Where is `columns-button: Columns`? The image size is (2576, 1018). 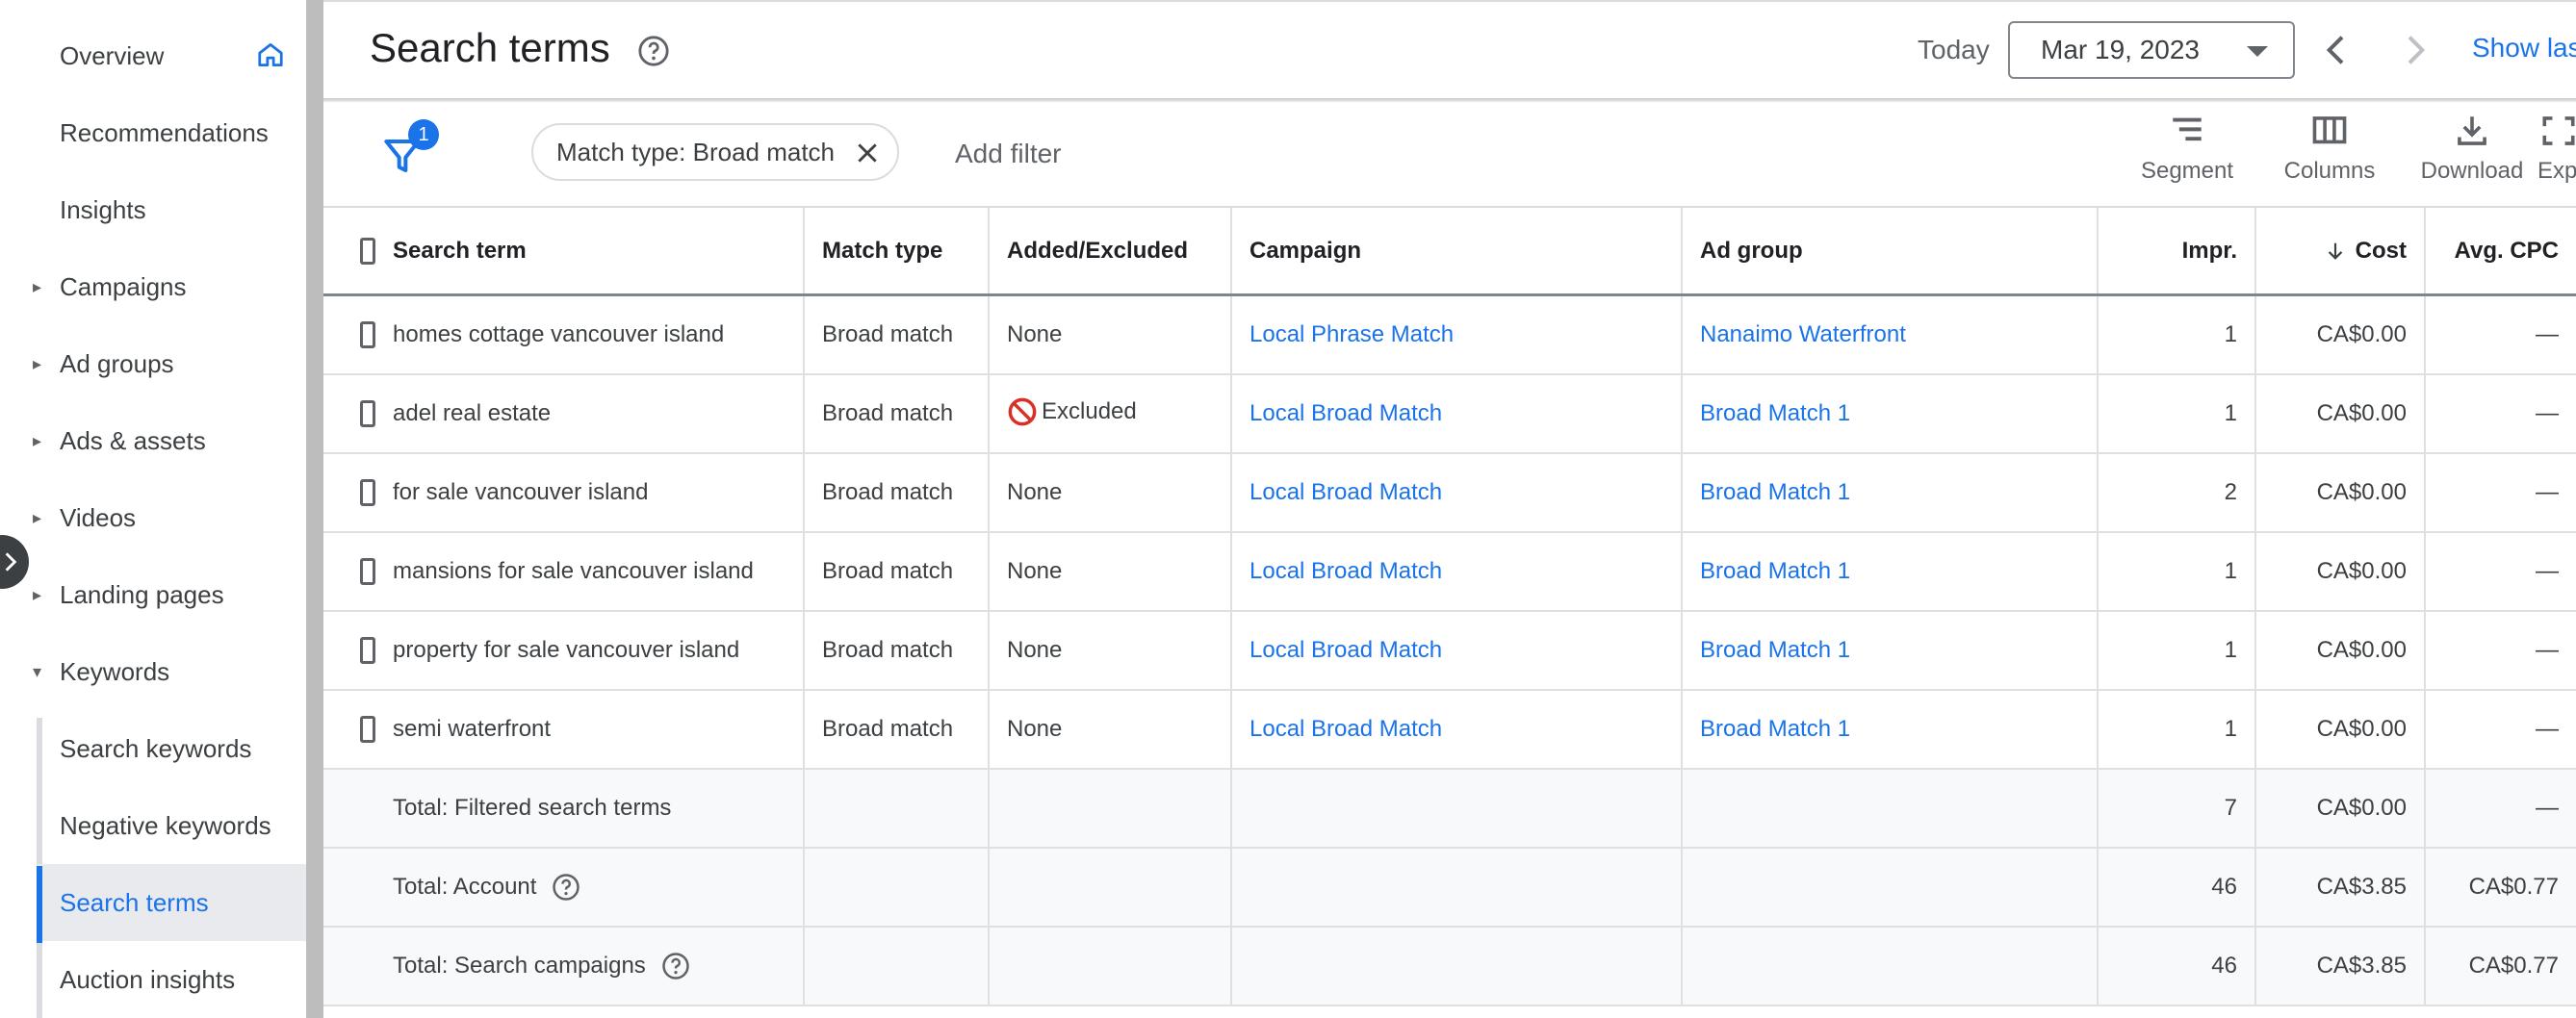
columns-button: Columns is located at coordinates (2330, 157).